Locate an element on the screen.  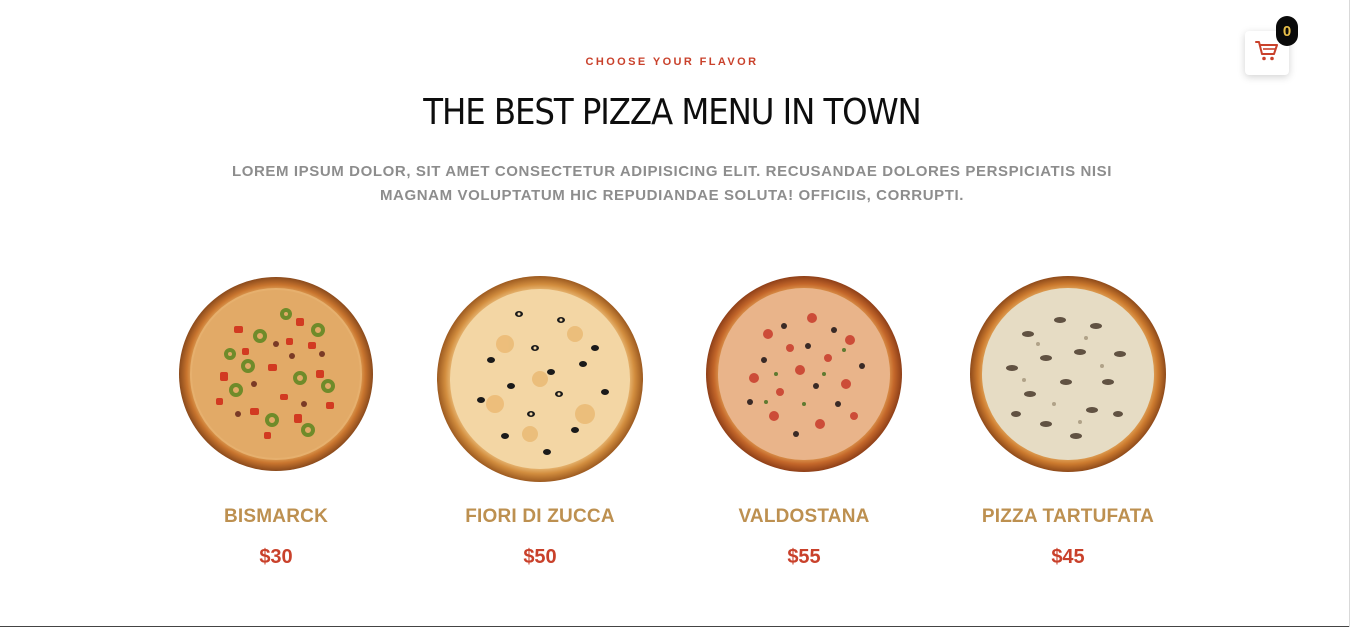
menu-item-name: BISMARCK is located at coordinates (276, 516).